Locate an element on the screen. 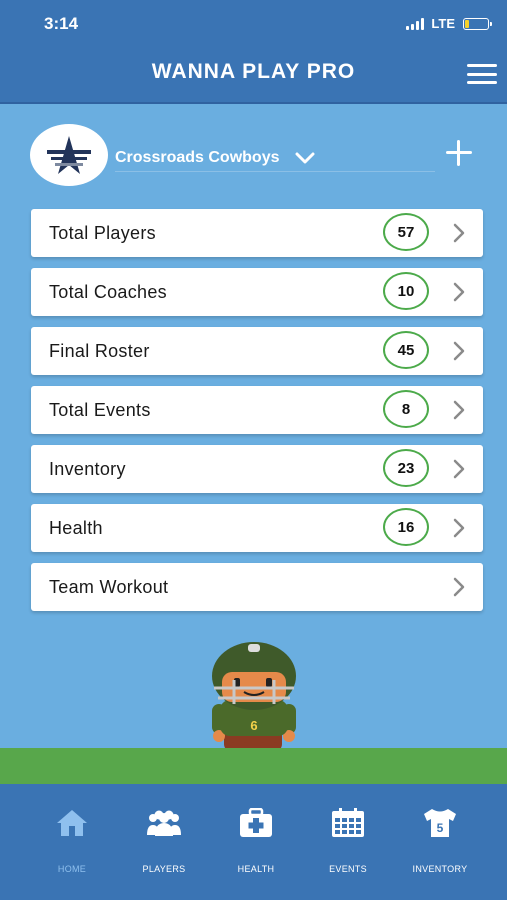 The image size is (507, 900). first-aid-icon is located at coordinates (256, 823).